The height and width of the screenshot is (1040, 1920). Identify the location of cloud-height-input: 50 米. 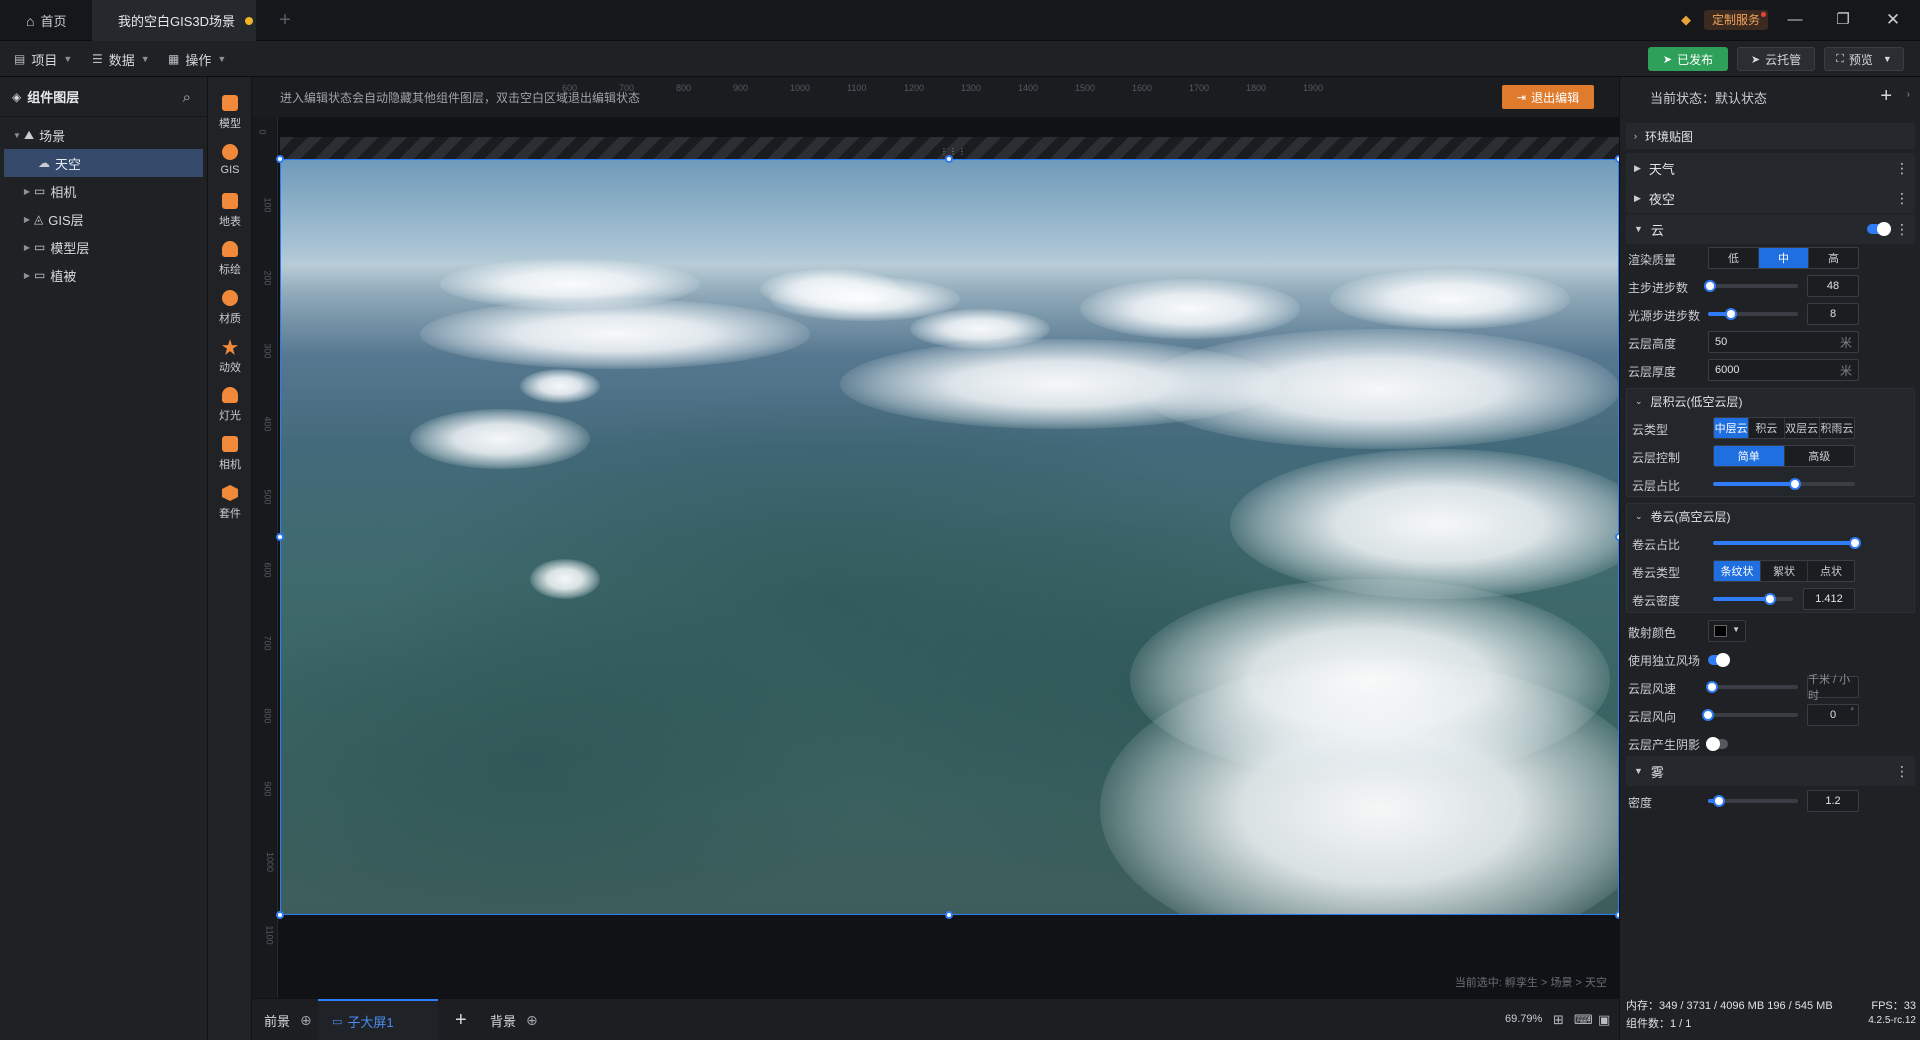
(1783, 342).